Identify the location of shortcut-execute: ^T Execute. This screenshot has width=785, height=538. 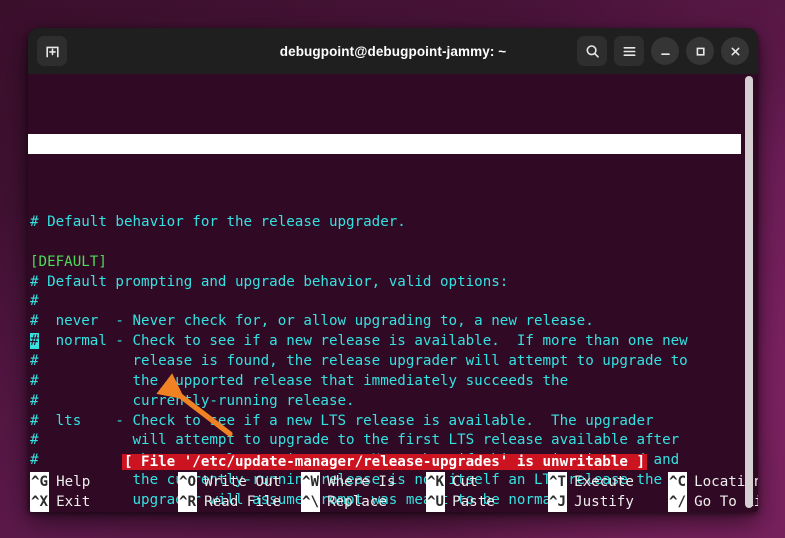
(608, 482).